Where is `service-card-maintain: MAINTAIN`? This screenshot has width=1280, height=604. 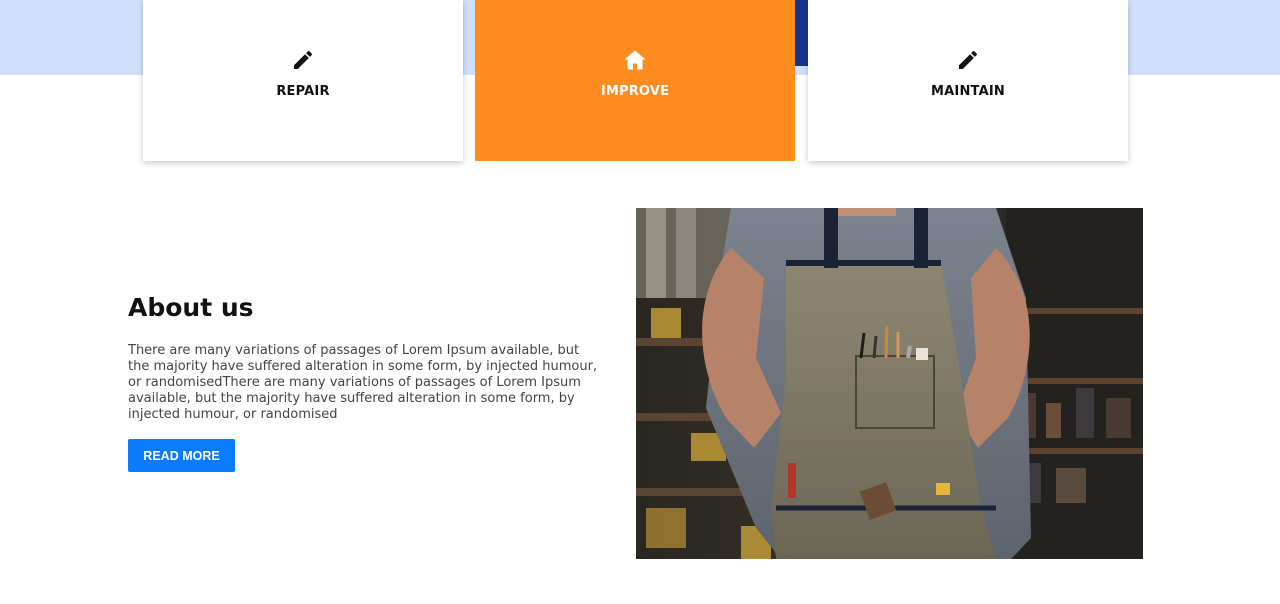 service-card-maintain: MAINTAIN is located at coordinates (968, 80).